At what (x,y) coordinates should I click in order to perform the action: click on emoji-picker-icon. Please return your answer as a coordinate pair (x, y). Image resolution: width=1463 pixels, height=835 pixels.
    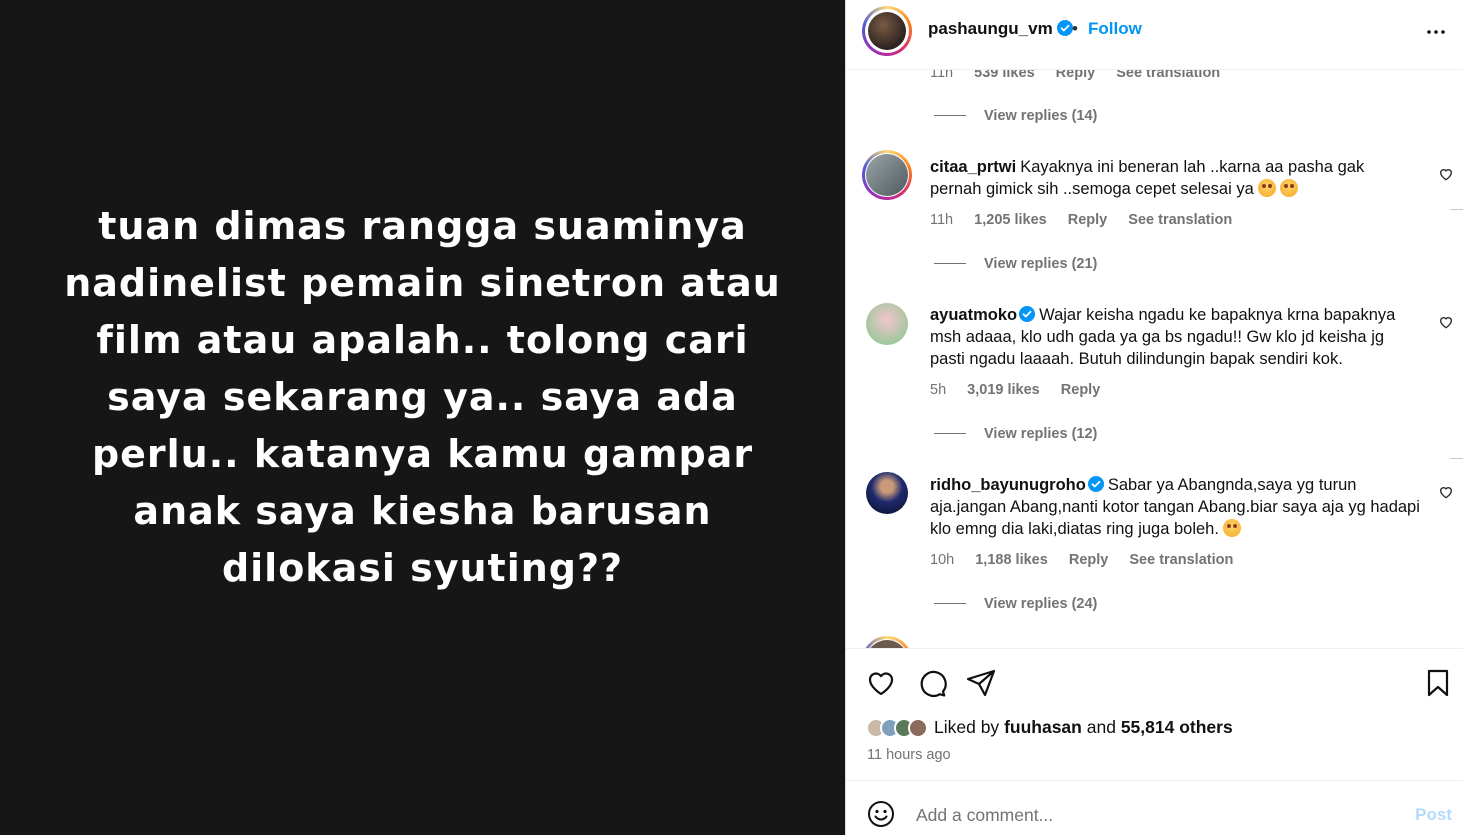
    Looking at the image, I should click on (881, 814).